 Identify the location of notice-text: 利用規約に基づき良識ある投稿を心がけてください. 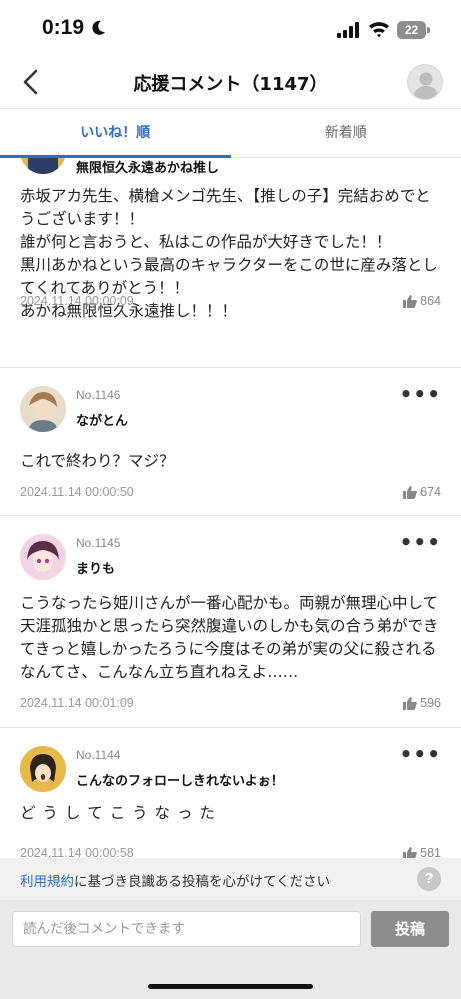
(175, 880).